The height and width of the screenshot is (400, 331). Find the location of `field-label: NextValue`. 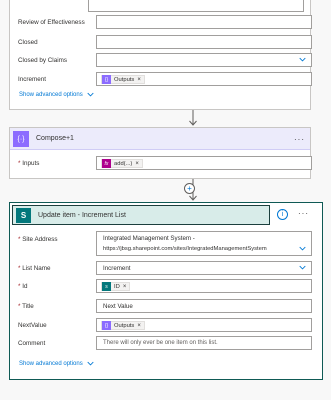

field-label: NextValue is located at coordinates (32, 325).